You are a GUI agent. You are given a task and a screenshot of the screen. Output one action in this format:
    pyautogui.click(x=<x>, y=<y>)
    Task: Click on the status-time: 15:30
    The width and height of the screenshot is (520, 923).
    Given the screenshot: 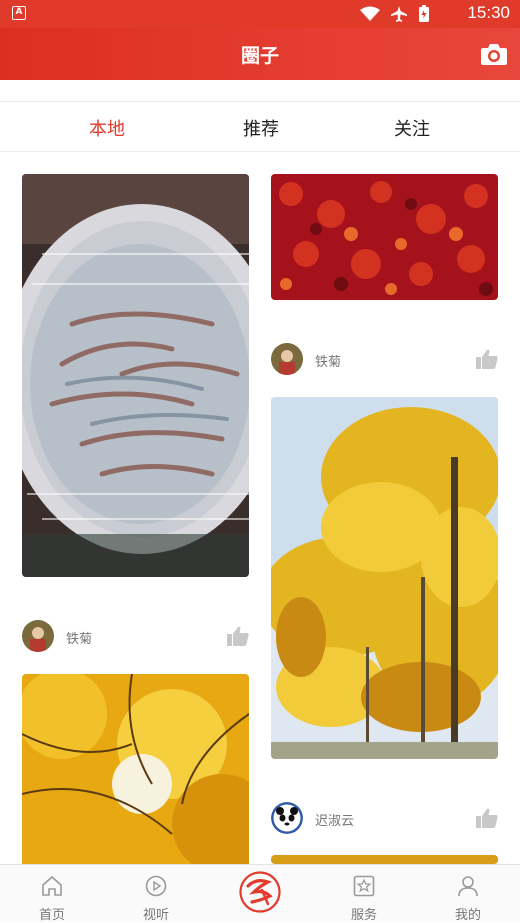 What is the action you would take?
    pyautogui.click(x=488, y=12)
    